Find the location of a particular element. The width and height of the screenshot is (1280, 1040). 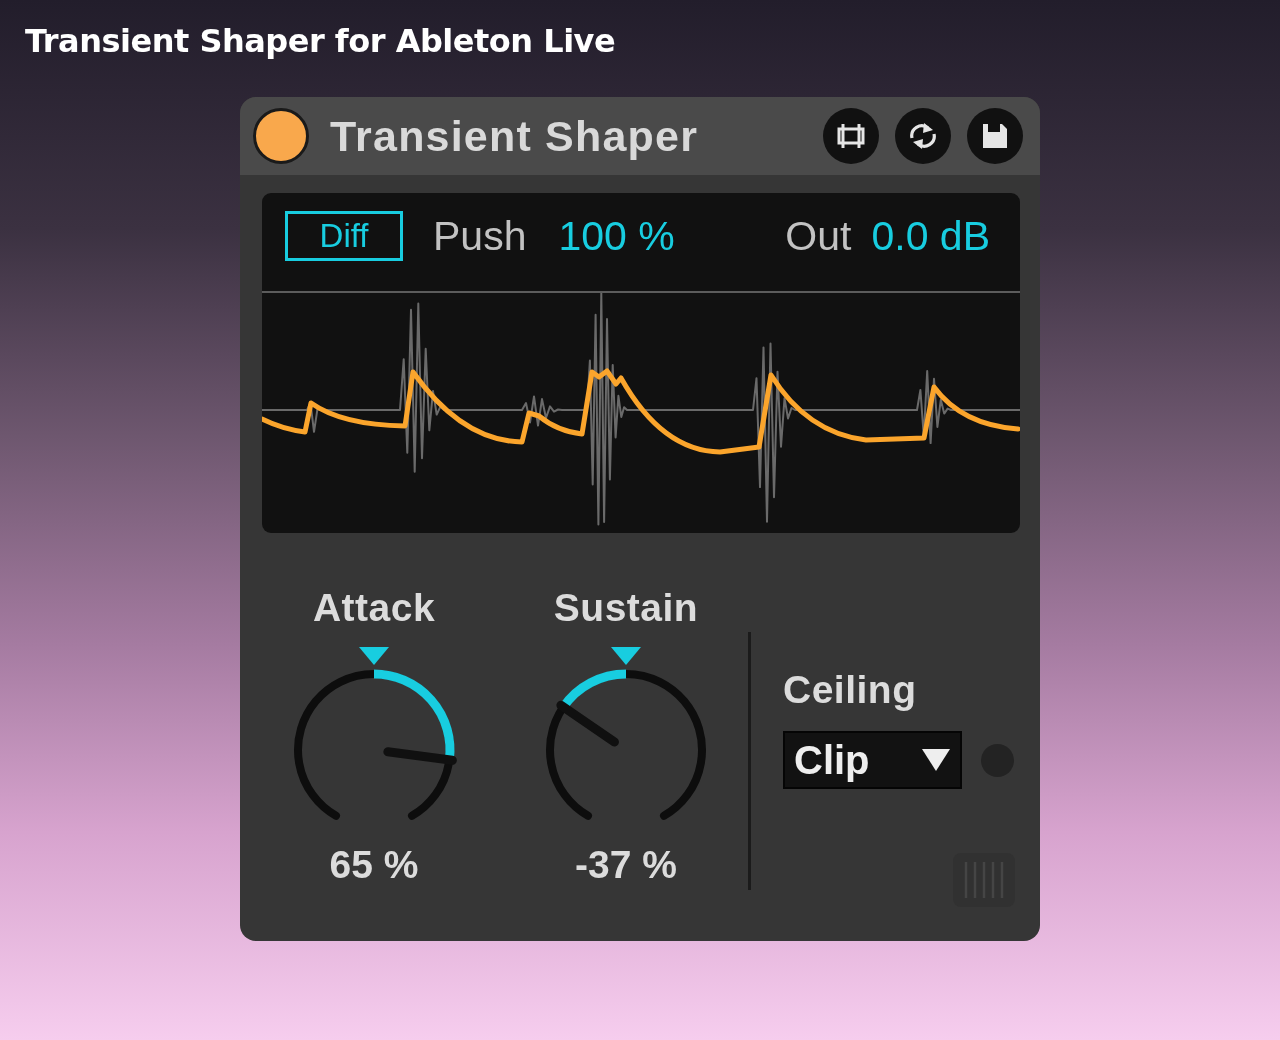

output-label: Out is located at coordinates (818, 236).